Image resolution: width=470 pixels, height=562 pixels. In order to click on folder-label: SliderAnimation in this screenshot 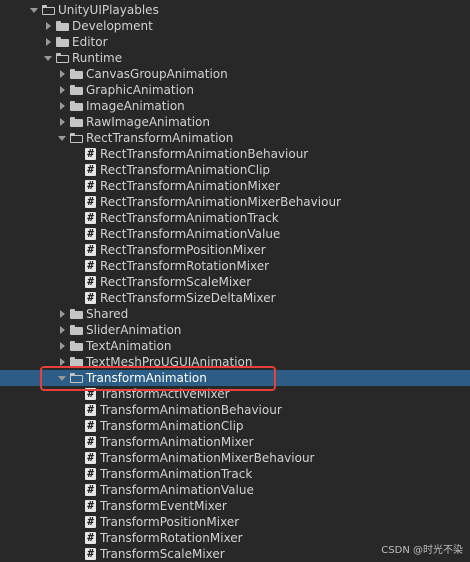, I will do `click(134, 330)`.